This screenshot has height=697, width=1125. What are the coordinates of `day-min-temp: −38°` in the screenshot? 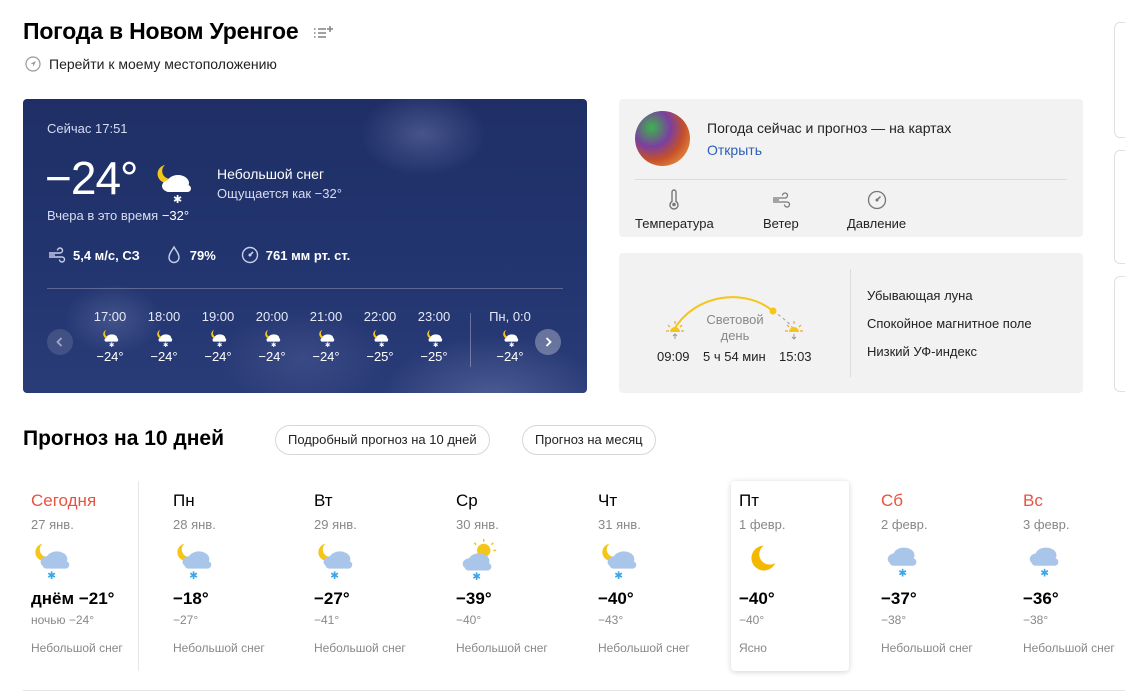 It's located at (1036, 620).